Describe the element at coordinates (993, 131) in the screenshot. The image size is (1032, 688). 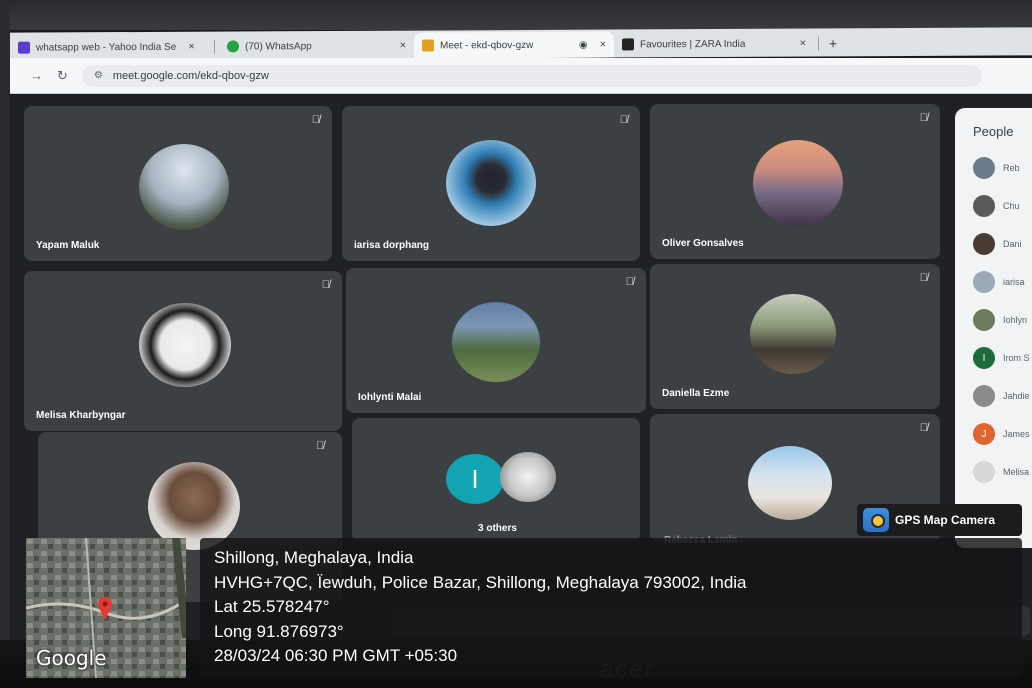
I see `people-panel-title: People` at that location.